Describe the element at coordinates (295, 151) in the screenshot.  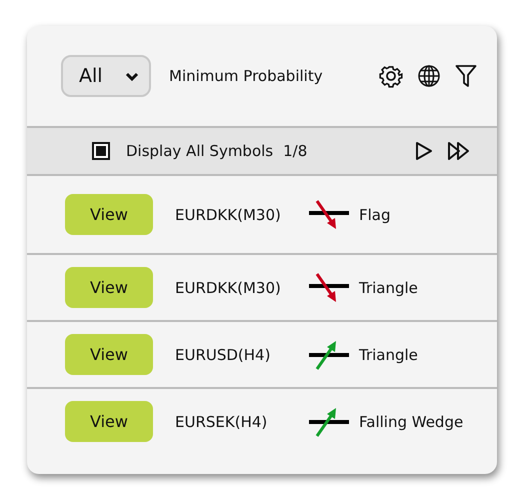
I see `page-count: 1/8` at that location.